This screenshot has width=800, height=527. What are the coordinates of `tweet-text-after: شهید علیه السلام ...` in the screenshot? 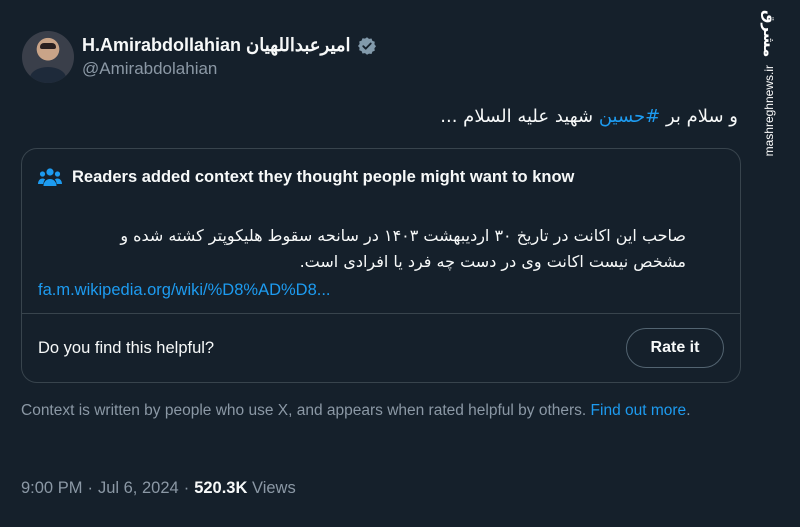 It's located at (519, 116).